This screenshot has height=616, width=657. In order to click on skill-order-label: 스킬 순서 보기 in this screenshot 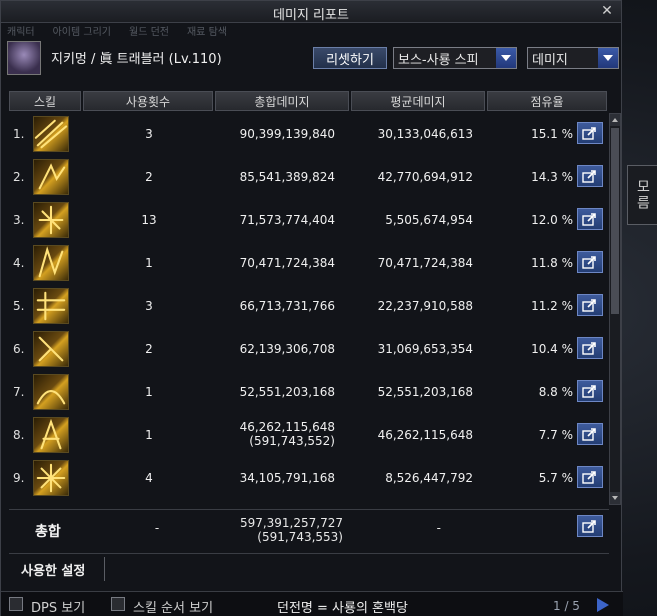, I will do `click(173, 606)`.